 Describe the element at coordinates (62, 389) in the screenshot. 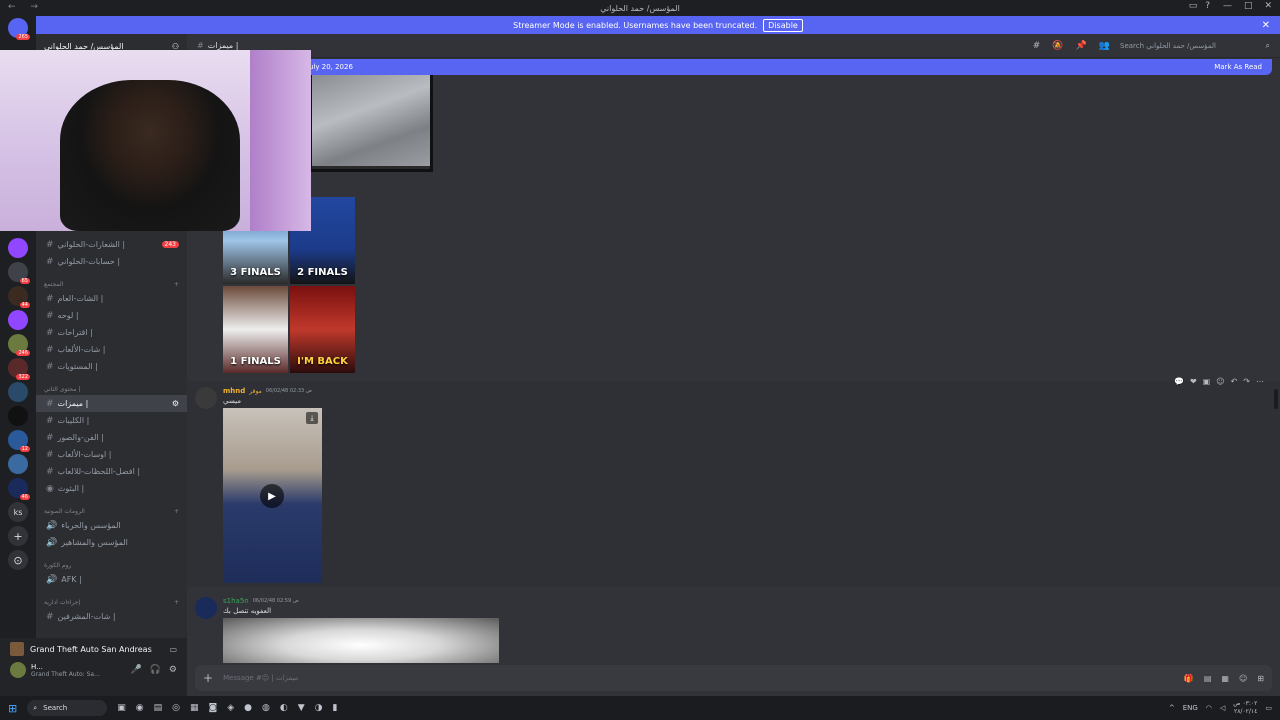

I see `category-header: محتوى الثاني |` at that location.